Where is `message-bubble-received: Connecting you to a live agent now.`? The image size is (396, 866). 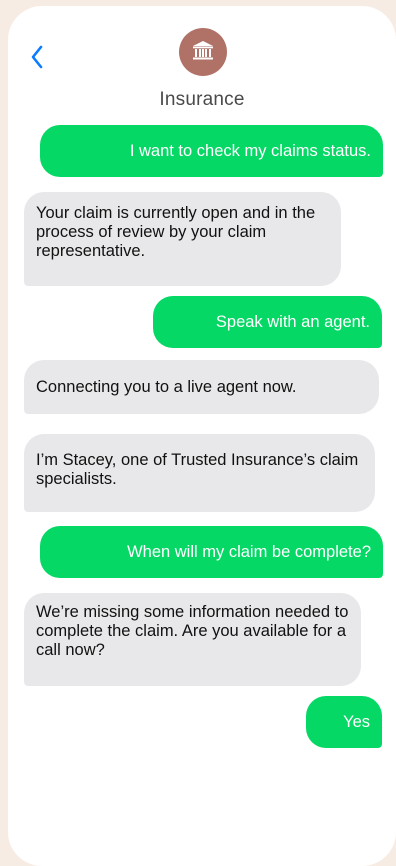
message-bubble-received: Connecting you to a live agent now. is located at coordinates (201, 387).